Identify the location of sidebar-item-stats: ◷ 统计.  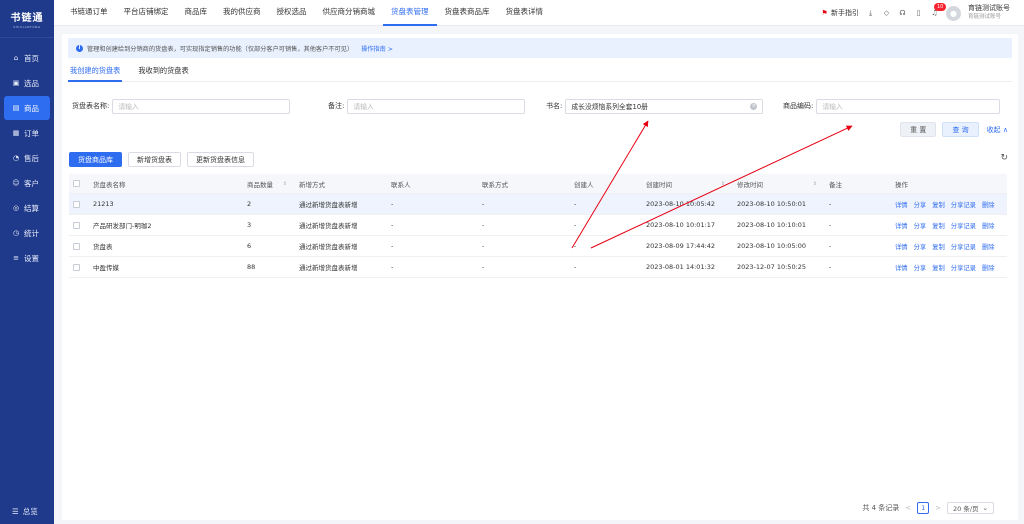
(27, 233).